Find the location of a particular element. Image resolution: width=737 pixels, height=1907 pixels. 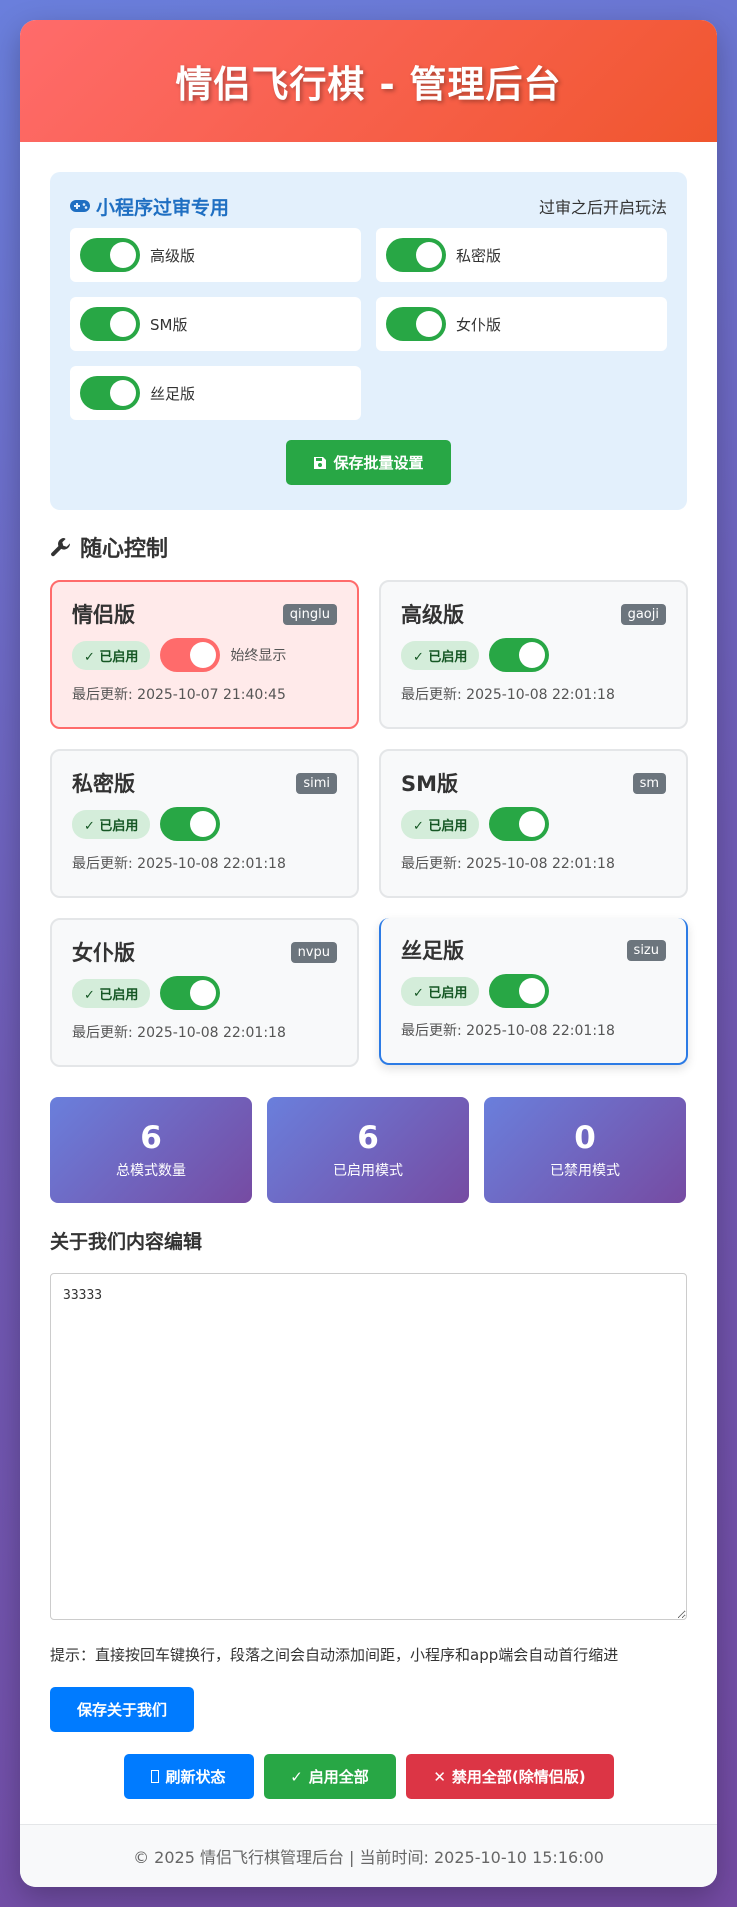

mode-code-badge: simi is located at coordinates (316, 783).